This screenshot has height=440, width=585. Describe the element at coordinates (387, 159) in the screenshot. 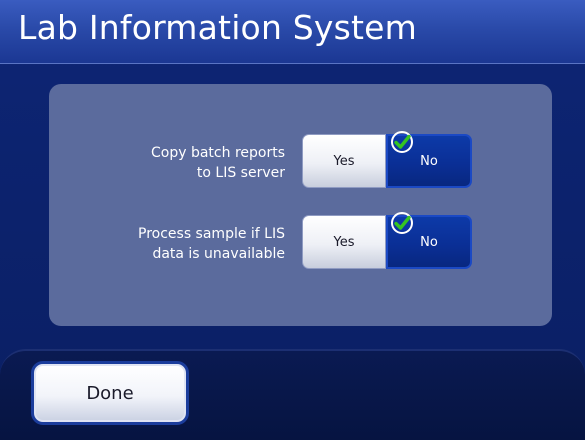

I see `toggle-copy-batch-reports: Yes No` at that location.